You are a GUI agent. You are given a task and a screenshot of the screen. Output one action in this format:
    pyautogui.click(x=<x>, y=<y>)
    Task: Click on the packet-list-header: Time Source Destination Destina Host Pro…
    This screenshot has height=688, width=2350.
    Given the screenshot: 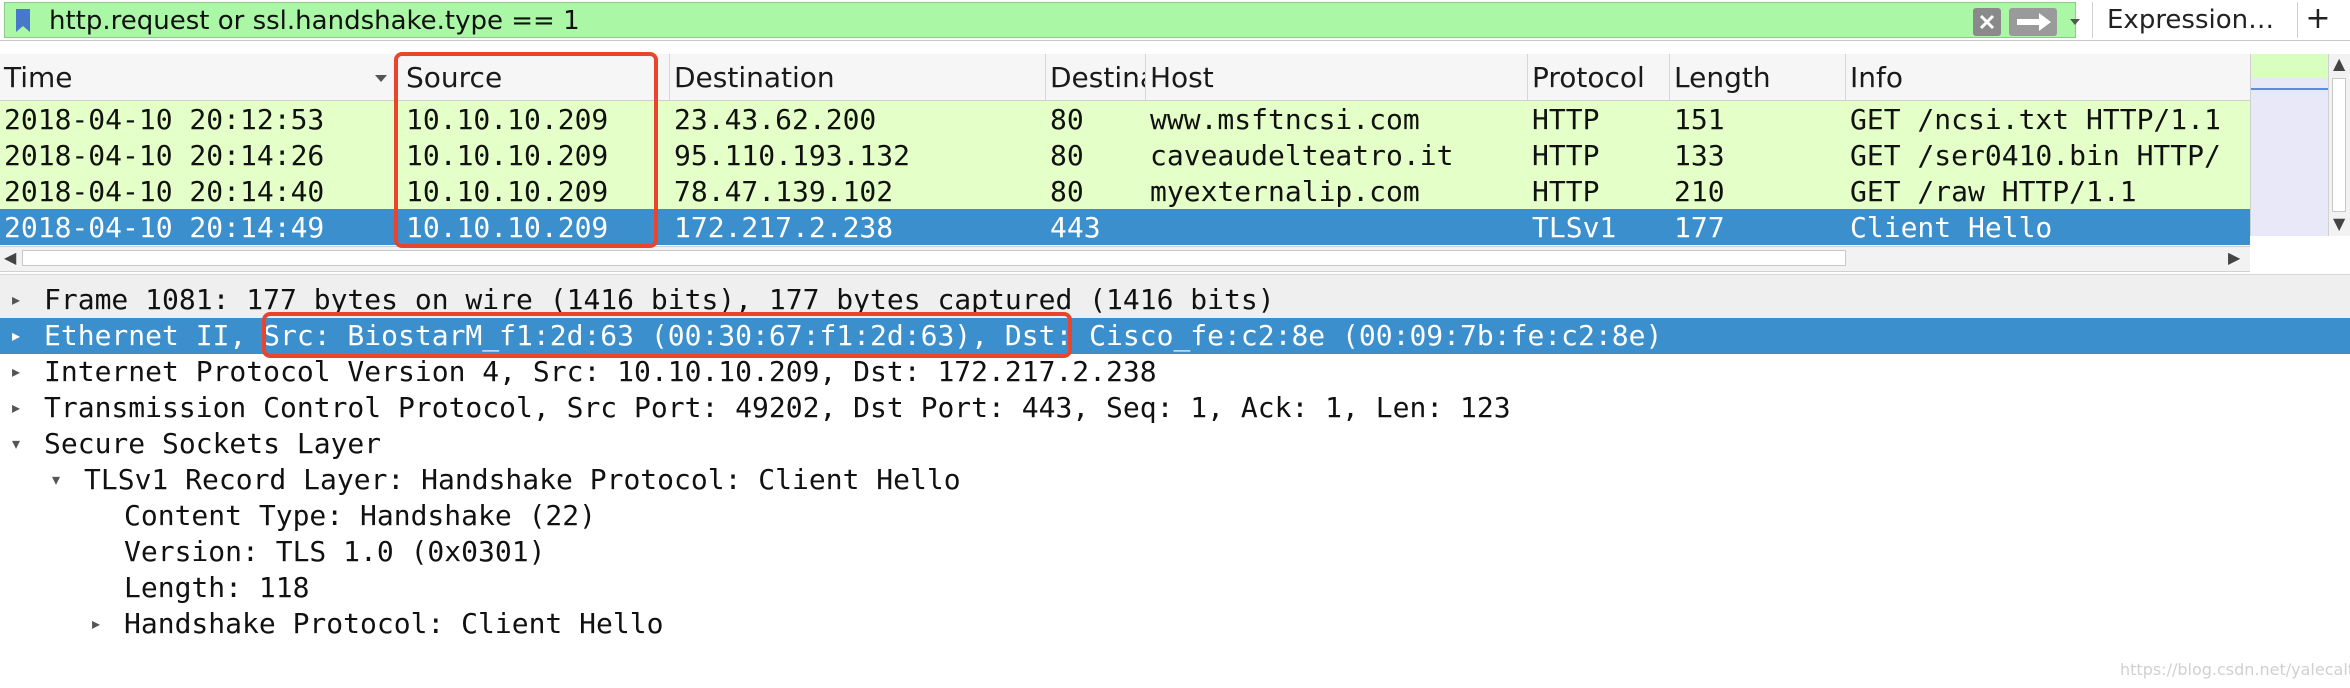 What is the action you would take?
    pyautogui.click(x=1125, y=77)
    